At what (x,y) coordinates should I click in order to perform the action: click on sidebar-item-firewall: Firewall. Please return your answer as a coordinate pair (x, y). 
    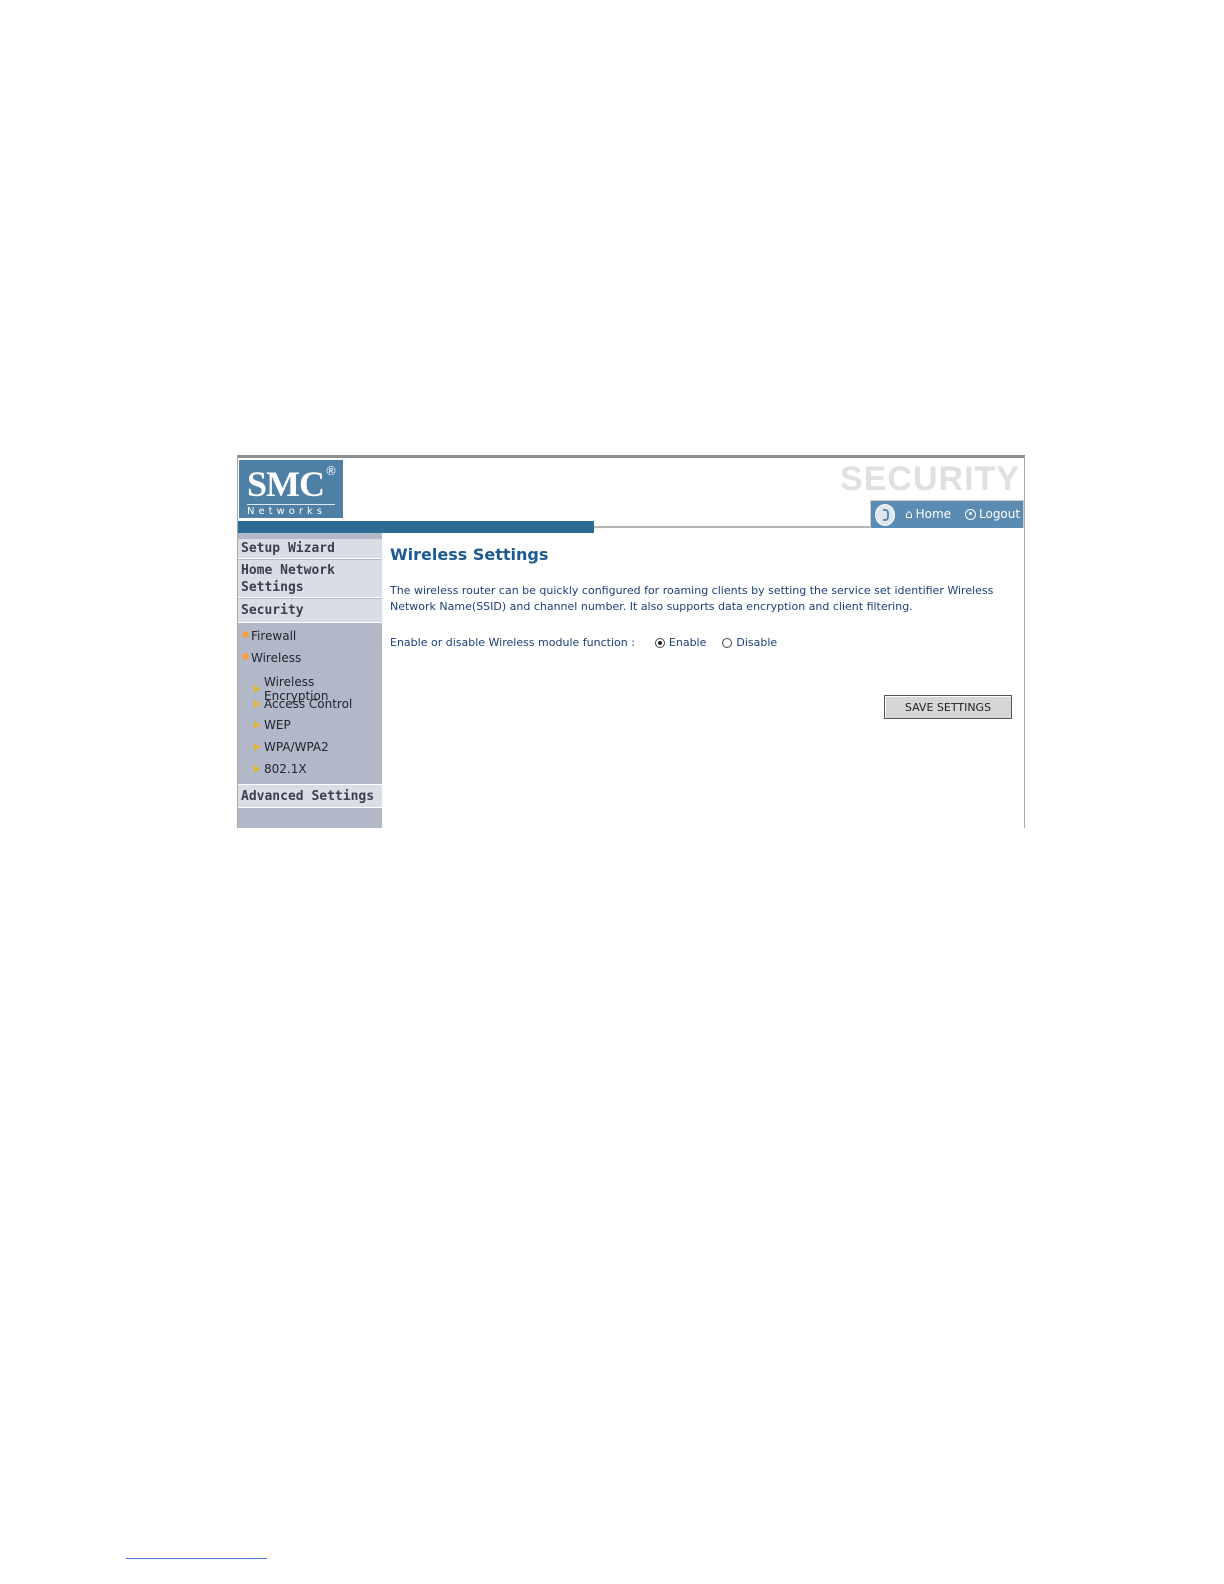
    Looking at the image, I should click on (269, 636).